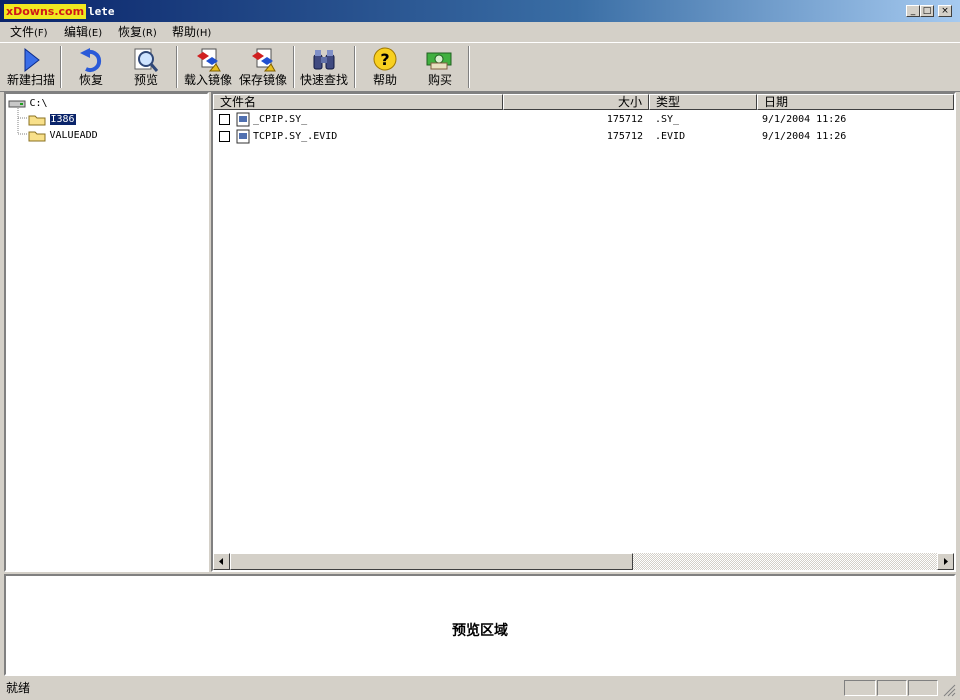  What do you see at coordinates (184, 32) in the screenshot?
I see `menu-help-label: 帮助` at bounding box center [184, 32].